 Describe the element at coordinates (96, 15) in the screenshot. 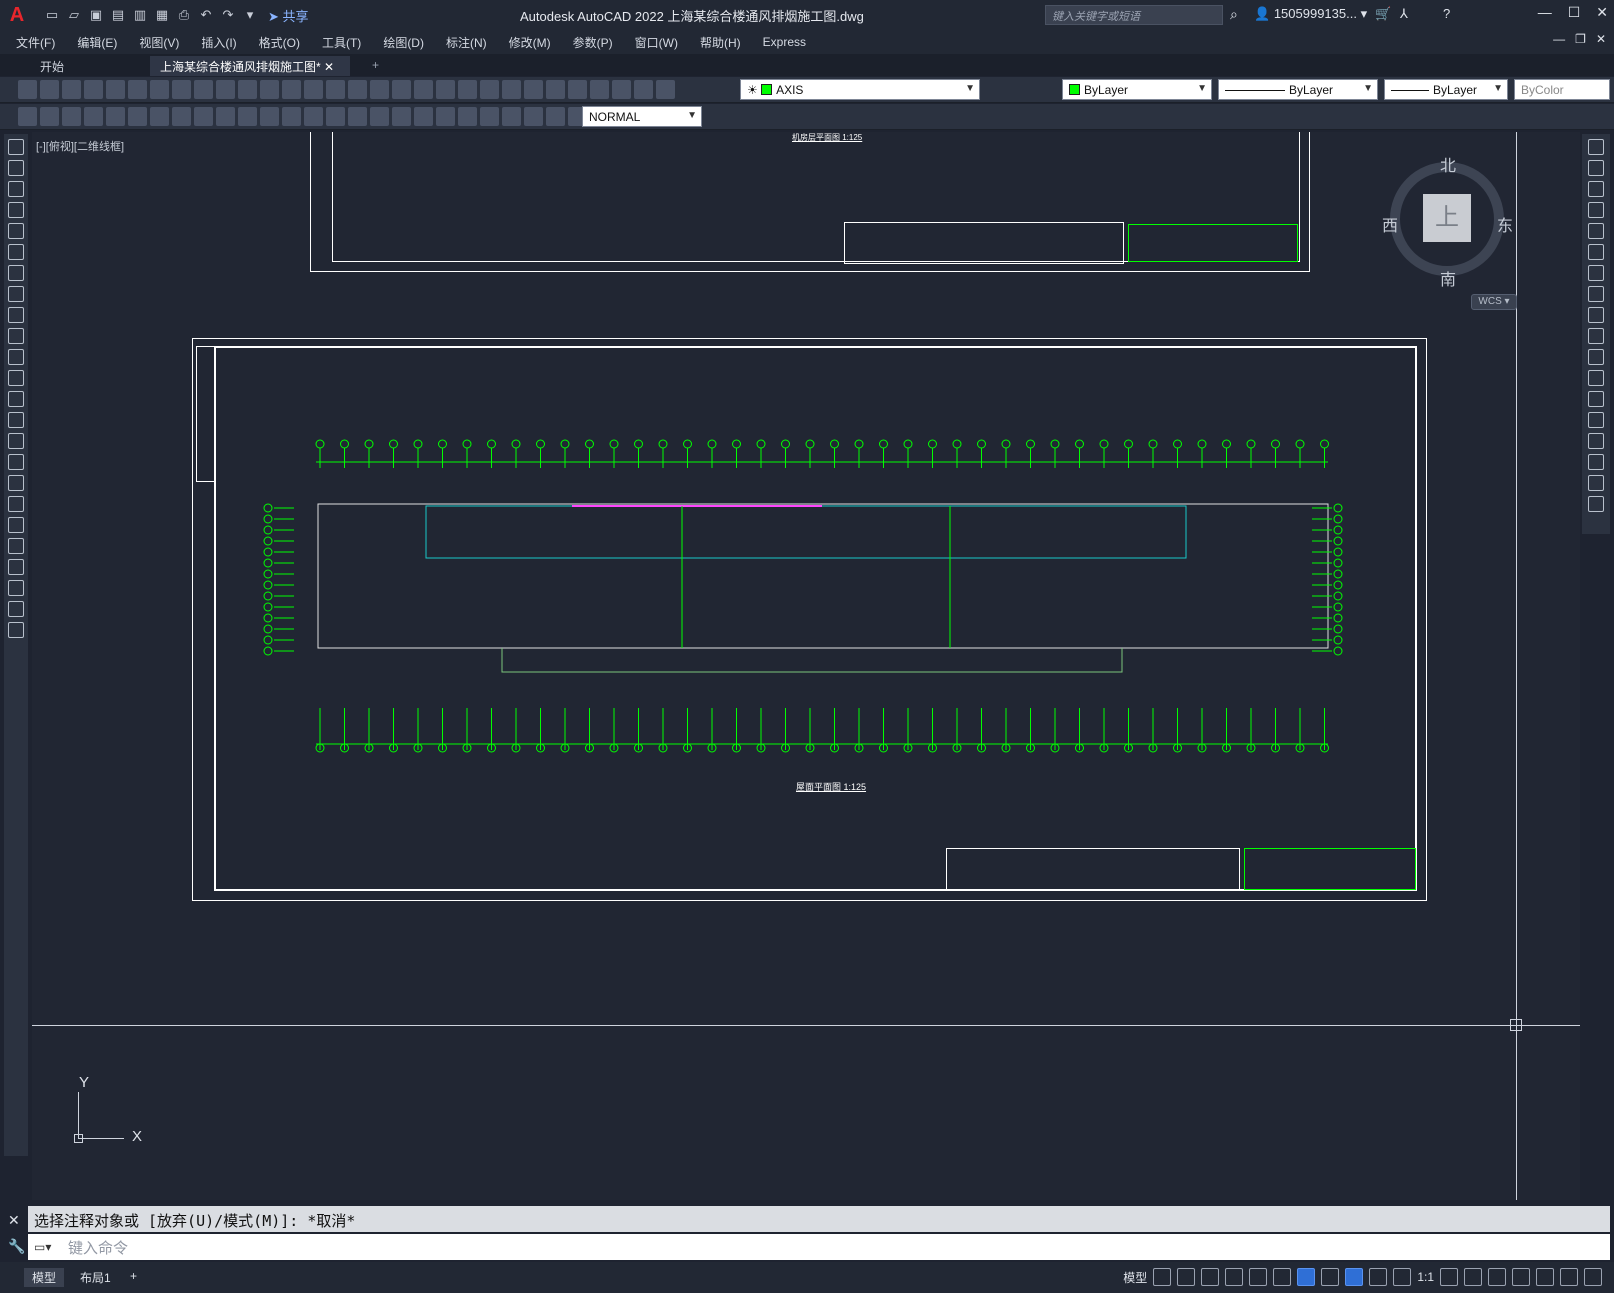

I see `save-icon: ▣` at that location.